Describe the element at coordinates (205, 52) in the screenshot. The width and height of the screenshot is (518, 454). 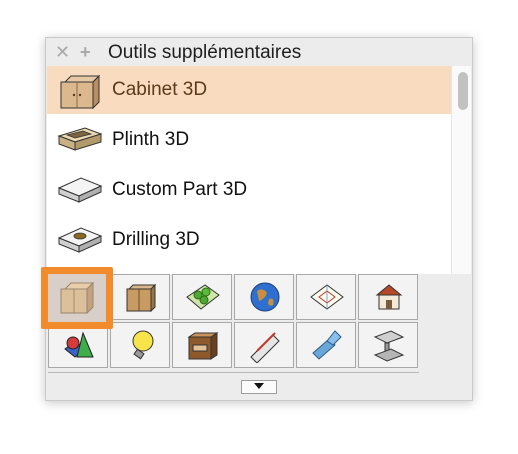
I see `window-title: Outils supplémentaires` at that location.